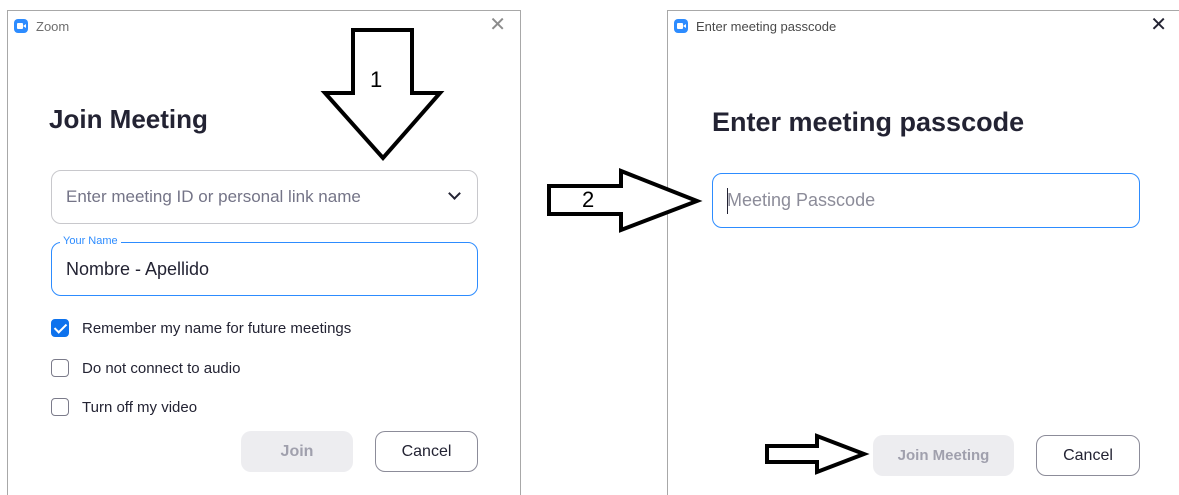  Describe the element at coordinates (625, 200) in the screenshot. I see `right-arrow-annotation` at that location.